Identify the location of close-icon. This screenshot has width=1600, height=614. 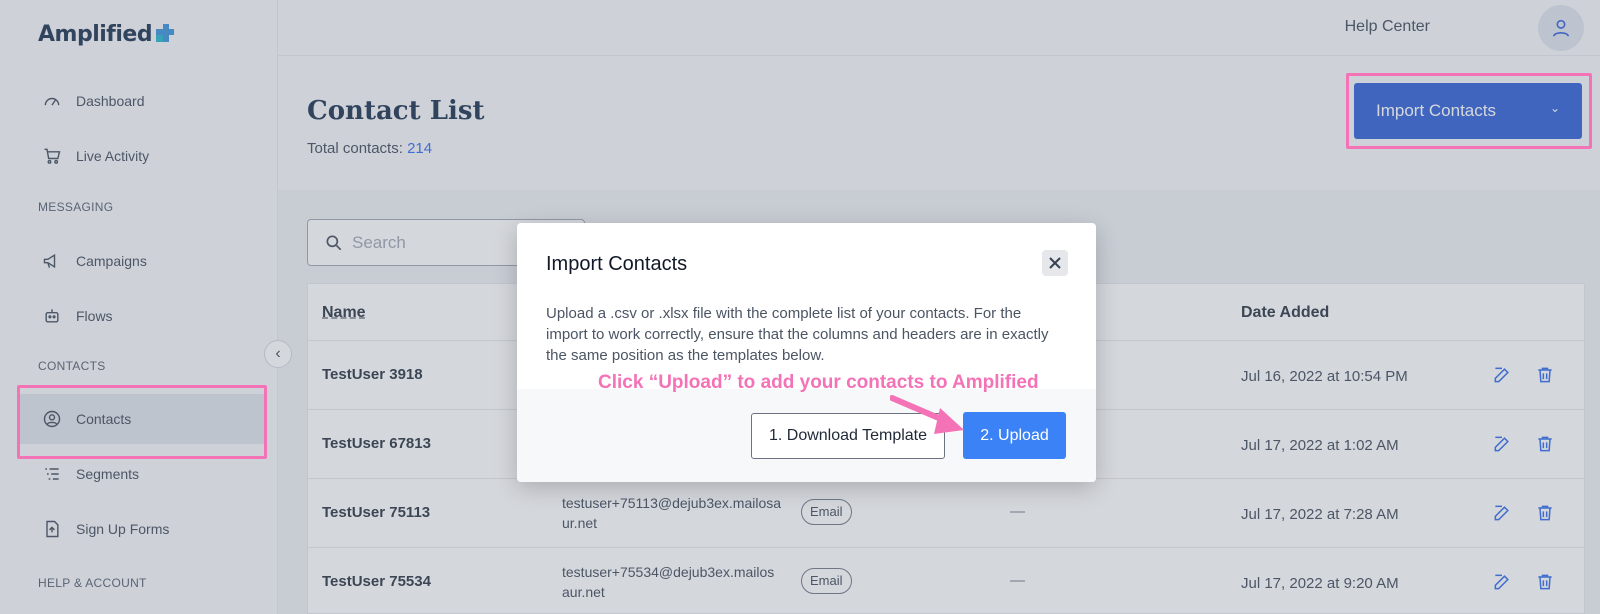
(1055, 263).